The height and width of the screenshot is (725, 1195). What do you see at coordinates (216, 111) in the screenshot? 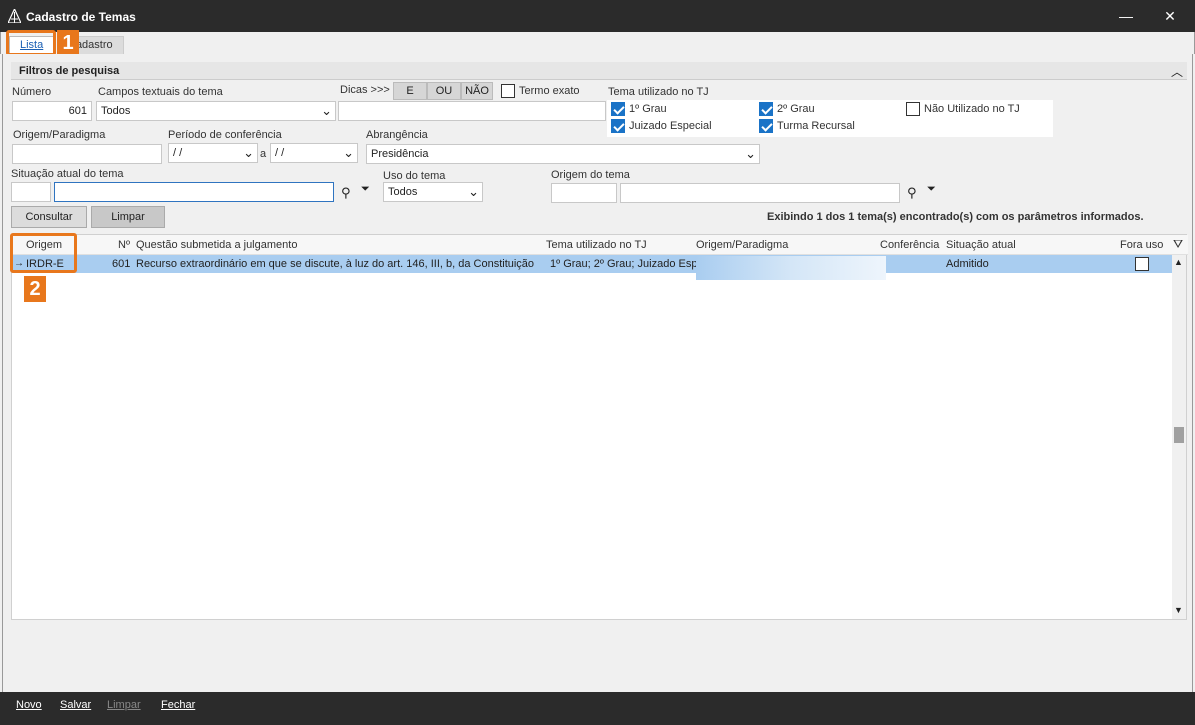
I see `campos-select: Todos ⌄` at bounding box center [216, 111].